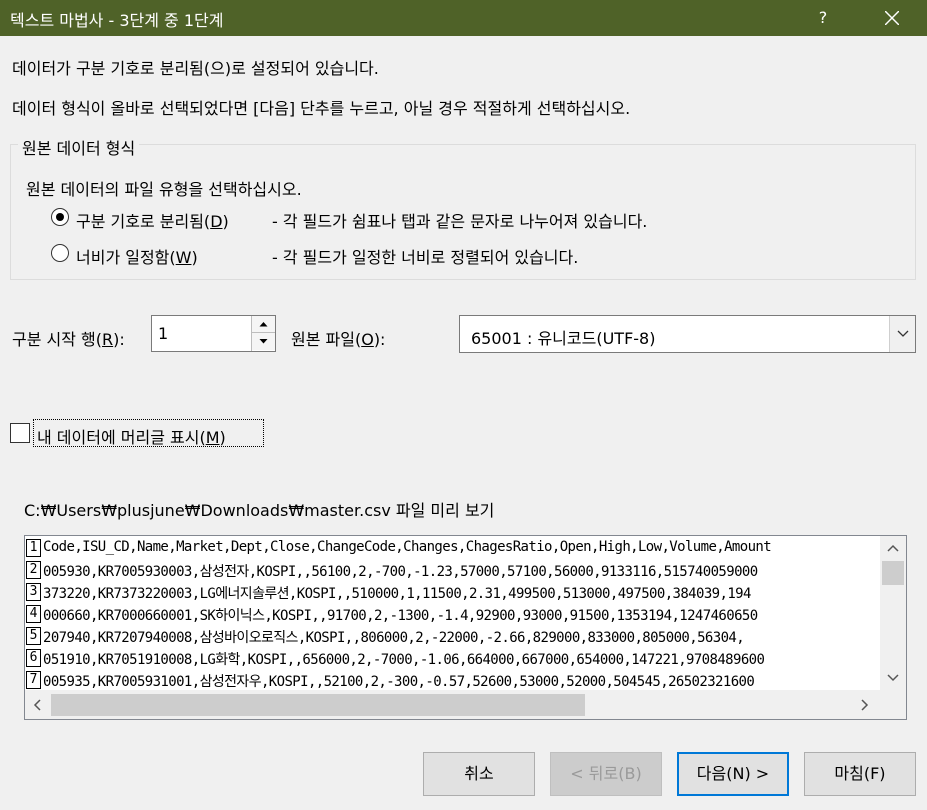 The width and height of the screenshot is (927, 810). I want to click on file-origin-dropdown-button, so click(902, 334).